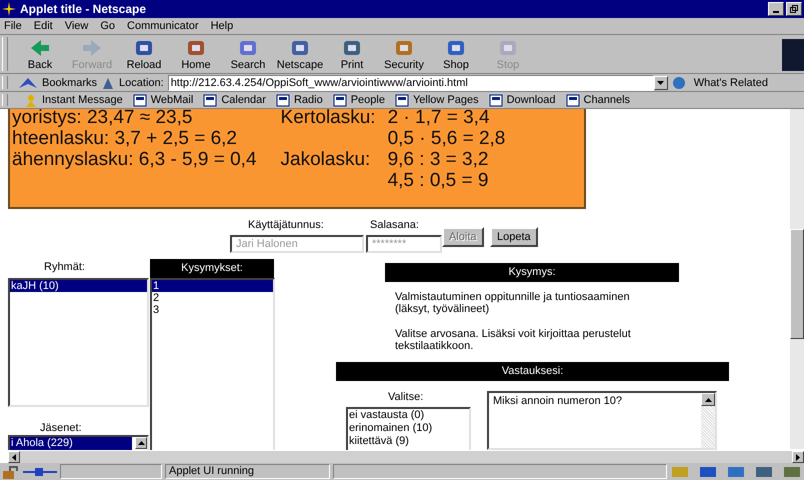 The height and width of the screenshot is (480, 804). What do you see at coordinates (439, 159) in the screenshot?
I see `formula-text: 9,6 : 3 = 3,2` at bounding box center [439, 159].